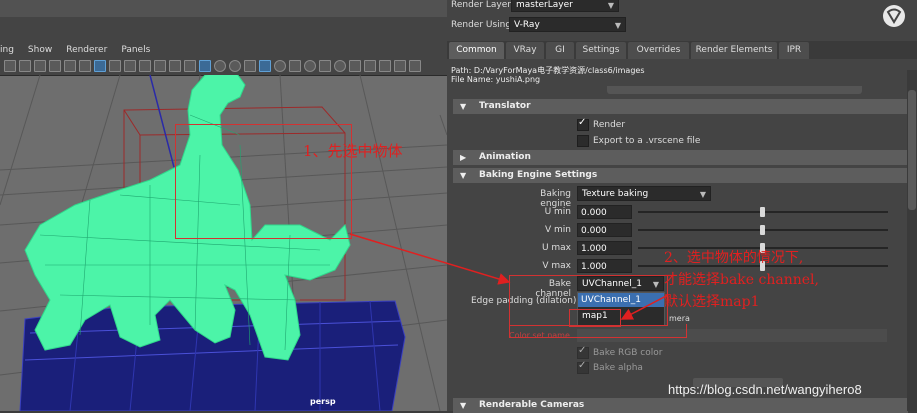 This screenshot has width=917, height=413. Describe the element at coordinates (644, 307) in the screenshot. I see `arrow-note-to-map1` at that location.